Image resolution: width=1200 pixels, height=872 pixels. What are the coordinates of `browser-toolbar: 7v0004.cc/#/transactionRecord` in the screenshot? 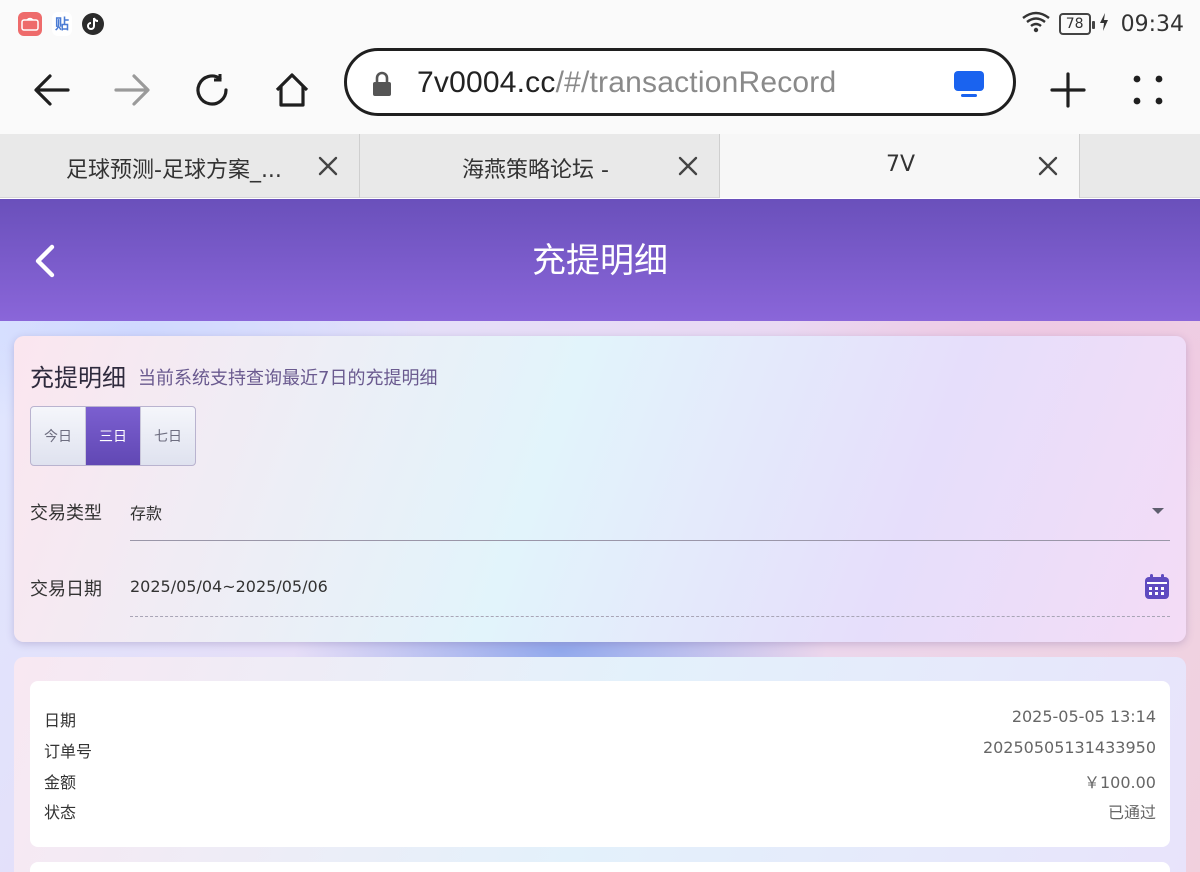 It's located at (600, 91).